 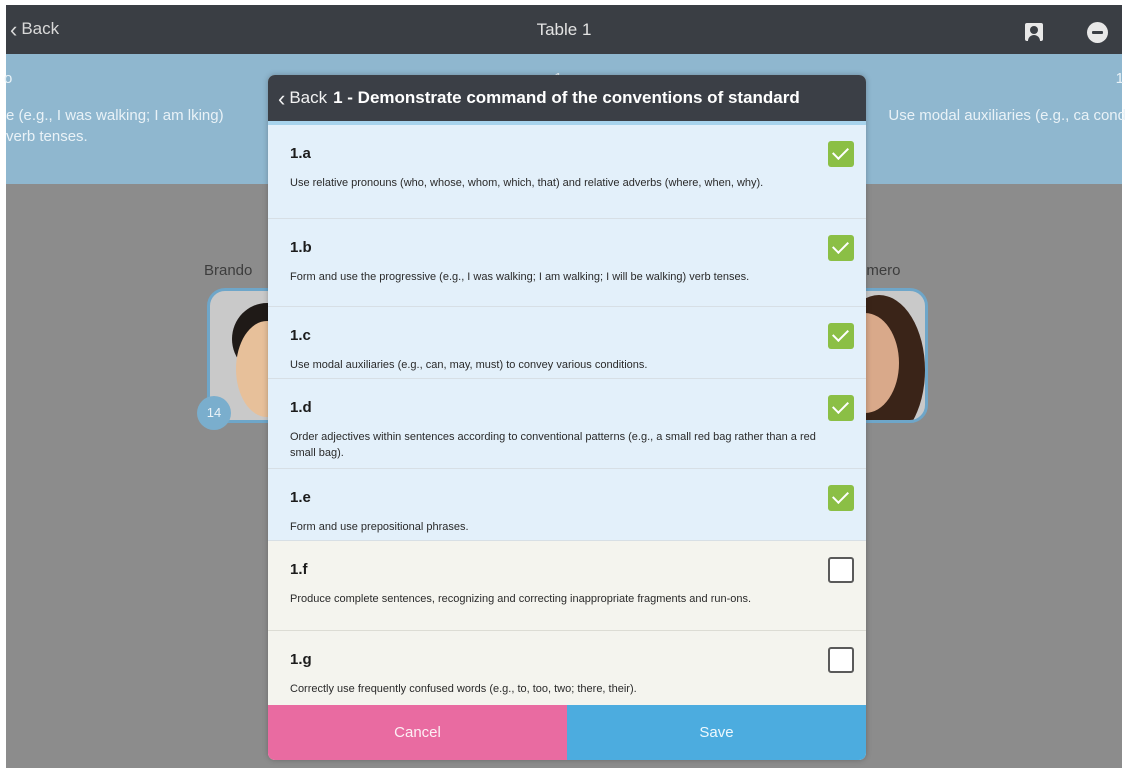 What do you see at coordinates (716, 732) in the screenshot?
I see `save-button: Save` at bounding box center [716, 732].